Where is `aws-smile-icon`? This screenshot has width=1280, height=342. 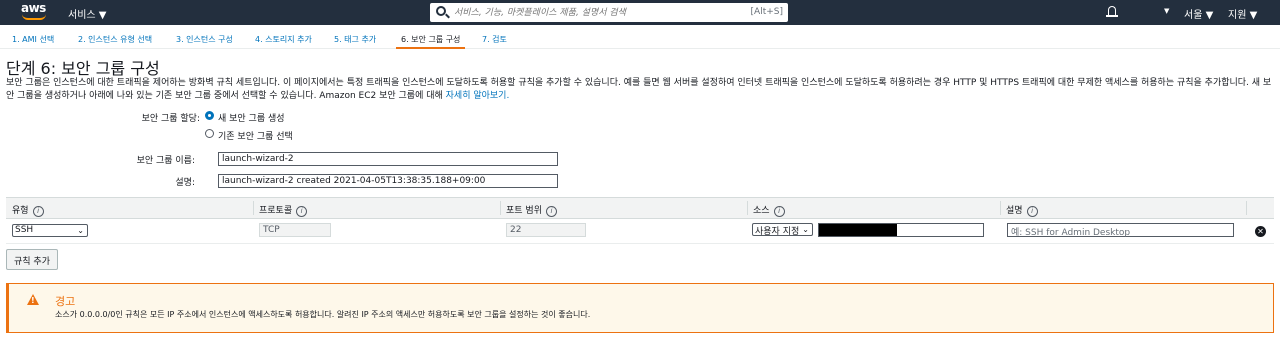 aws-smile-icon is located at coordinates (34, 17).